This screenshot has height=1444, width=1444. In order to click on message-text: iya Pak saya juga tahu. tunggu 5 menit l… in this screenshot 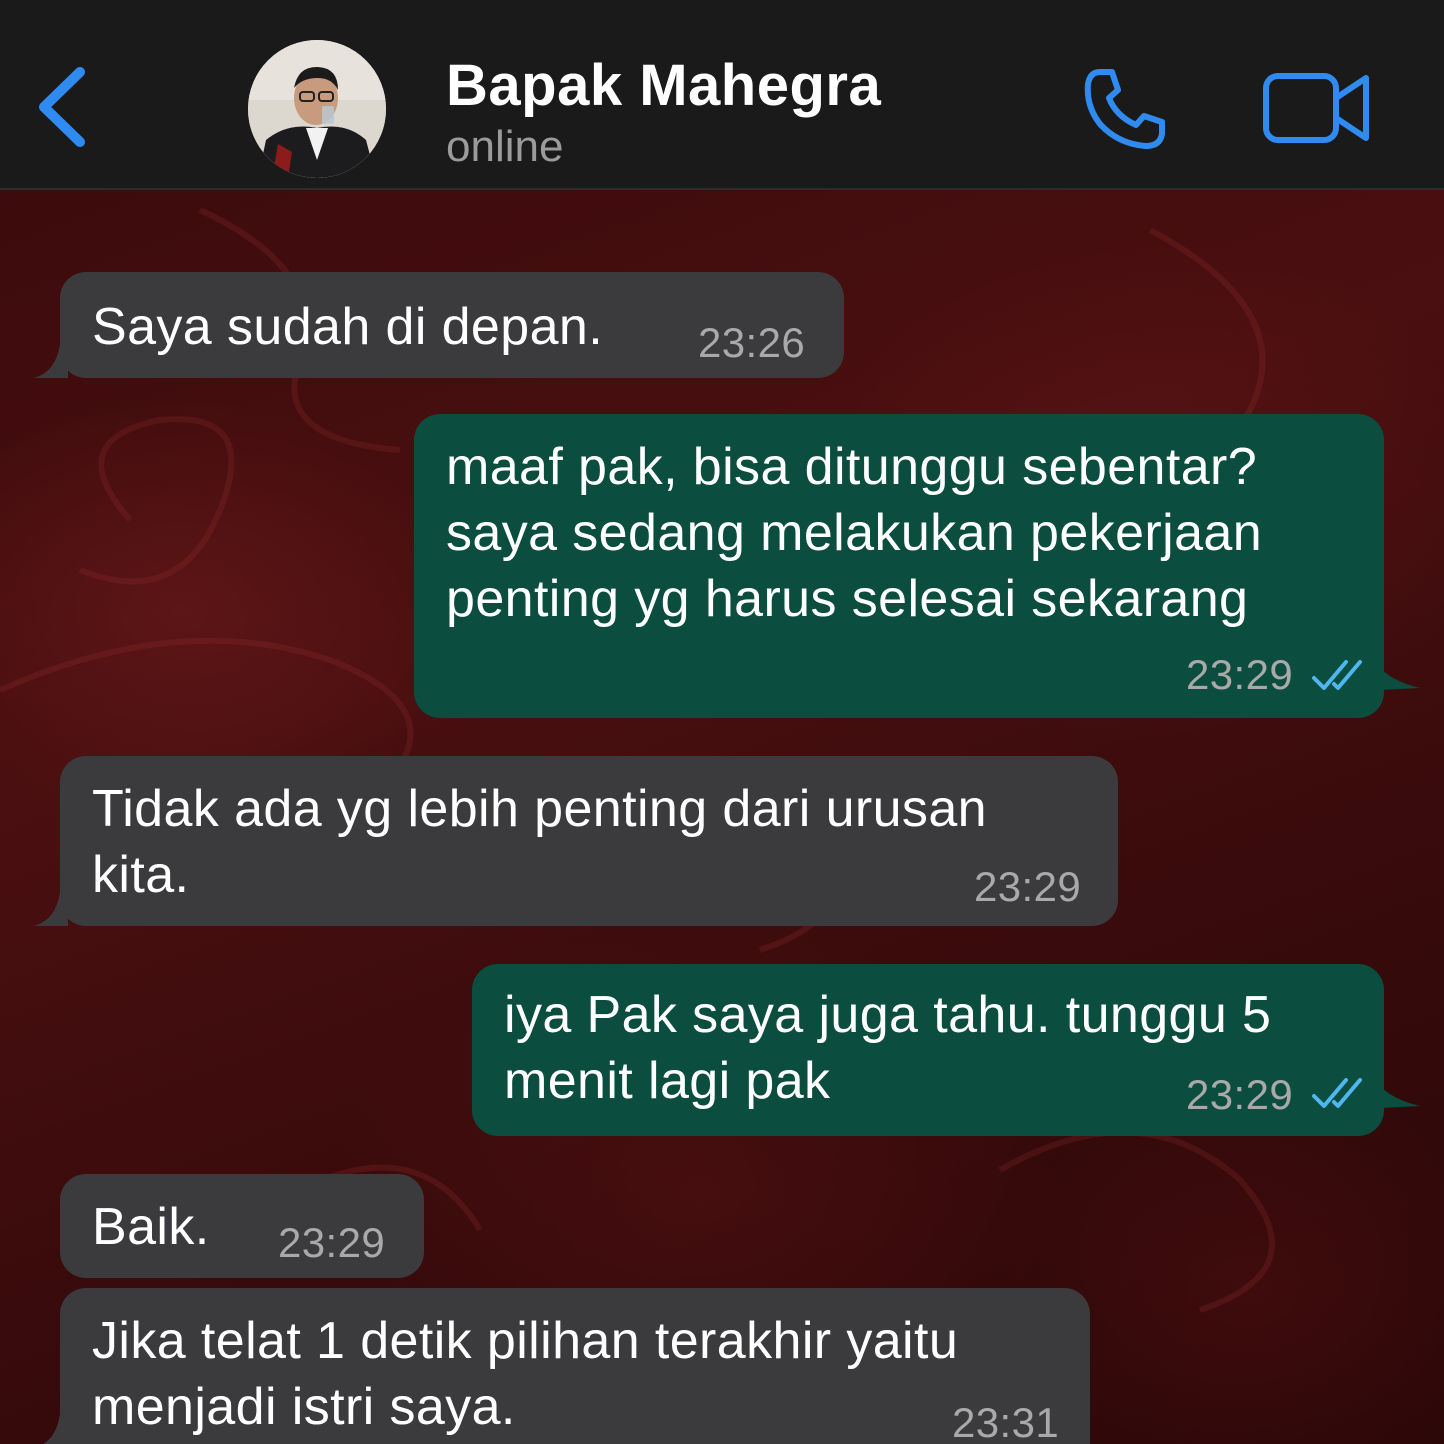, I will do `click(888, 1048)`.